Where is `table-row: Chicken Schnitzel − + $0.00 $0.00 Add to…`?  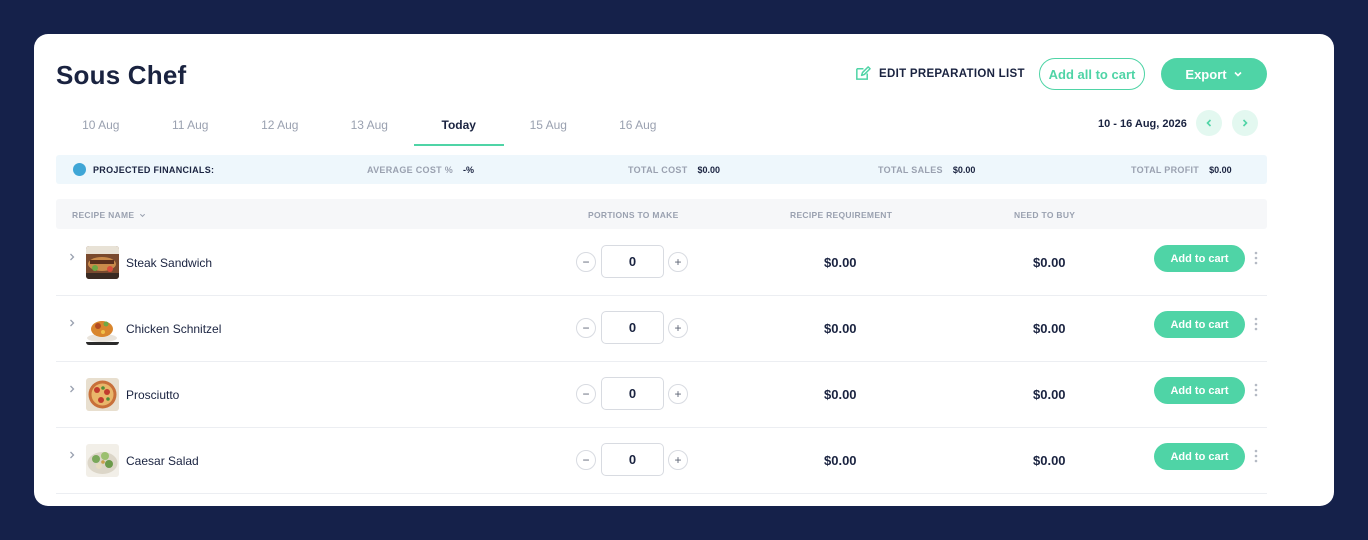 table-row: Chicken Schnitzel − + $0.00 $0.00 Add to… is located at coordinates (661, 329).